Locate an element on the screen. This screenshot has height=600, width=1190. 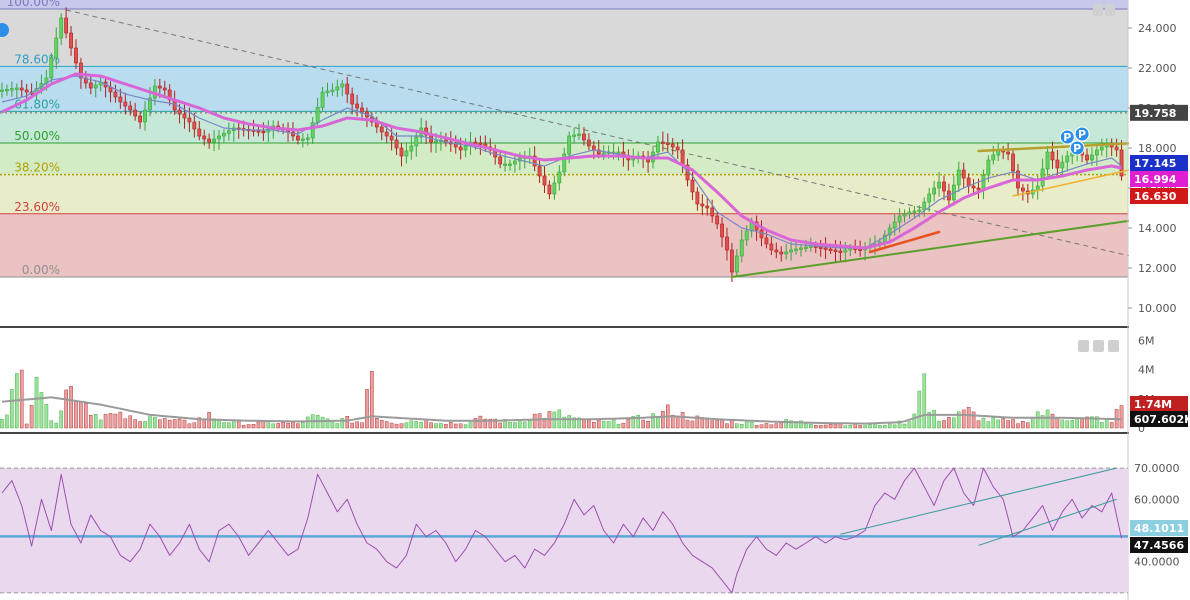
price-tick-label: 18.000 is located at coordinates (1157, 148).